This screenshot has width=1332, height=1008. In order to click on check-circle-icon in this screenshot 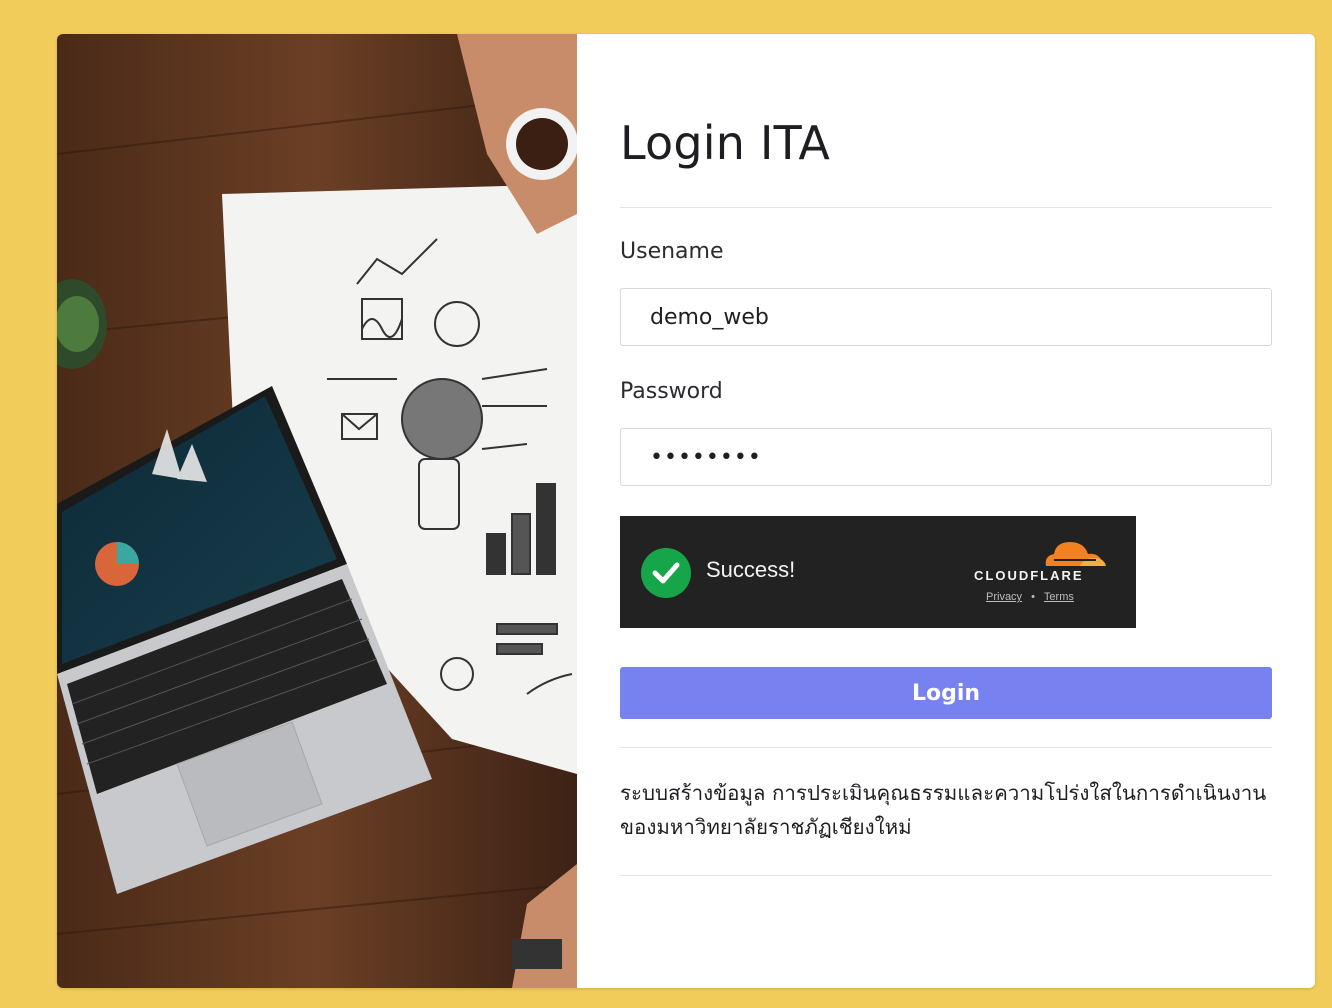, I will do `click(666, 573)`.